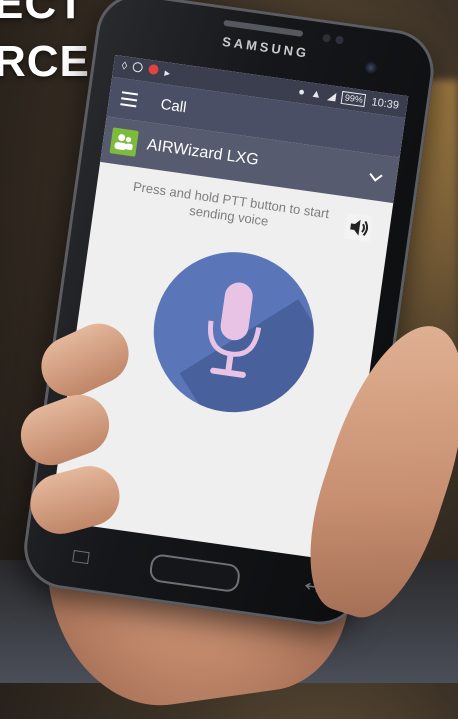 Image resolution: width=458 pixels, height=719 pixels. I want to click on headline-line-2: RCE, so click(45, 61).